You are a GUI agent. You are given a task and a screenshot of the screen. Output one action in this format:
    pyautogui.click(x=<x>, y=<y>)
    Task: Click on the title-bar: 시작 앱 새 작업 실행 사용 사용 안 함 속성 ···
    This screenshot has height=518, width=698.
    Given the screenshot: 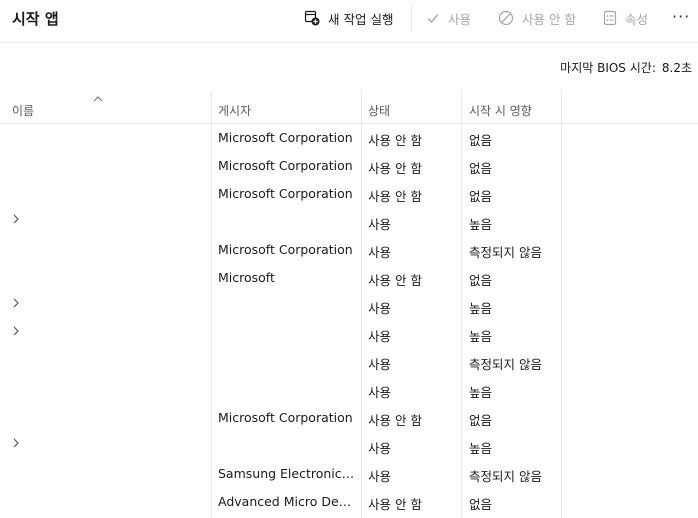 What is the action you would take?
    pyautogui.click(x=349, y=20)
    